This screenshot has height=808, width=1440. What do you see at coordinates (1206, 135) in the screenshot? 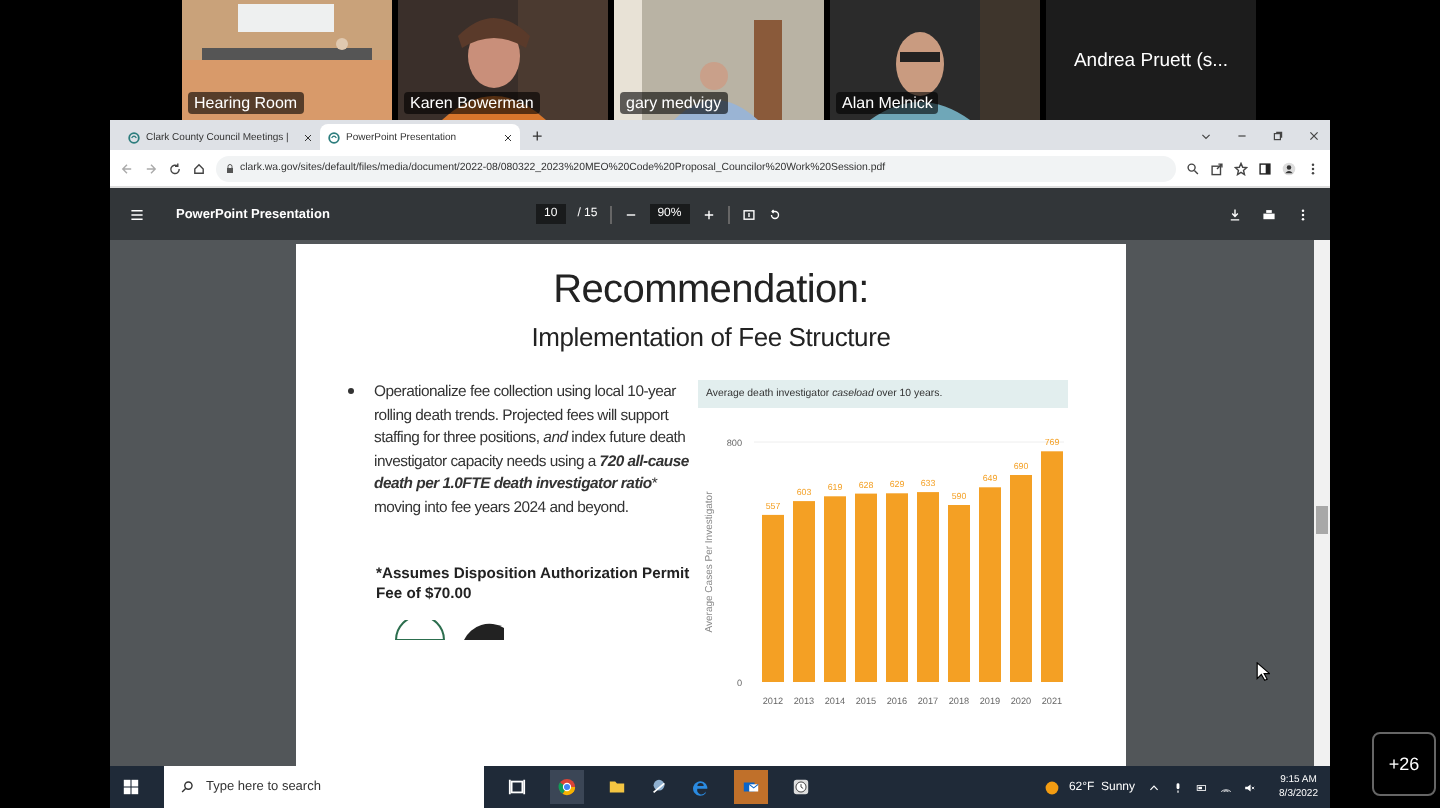
I see `chevron-down-icon` at bounding box center [1206, 135].